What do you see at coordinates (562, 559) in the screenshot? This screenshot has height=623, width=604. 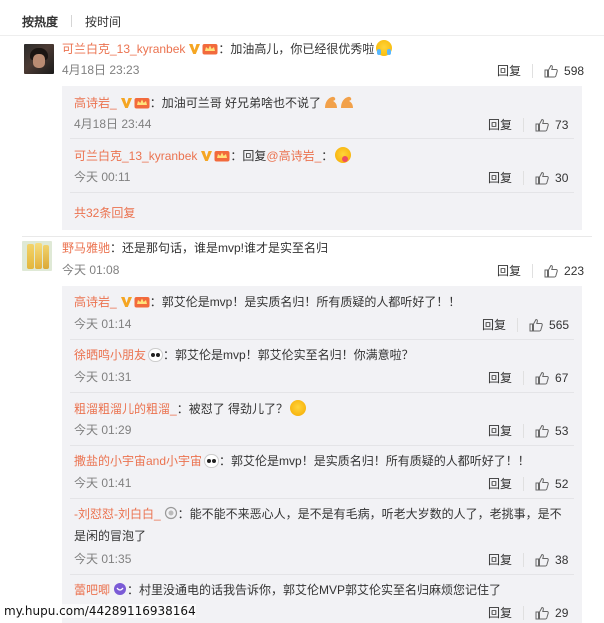 I see `like-count: 38` at bounding box center [562, 559].